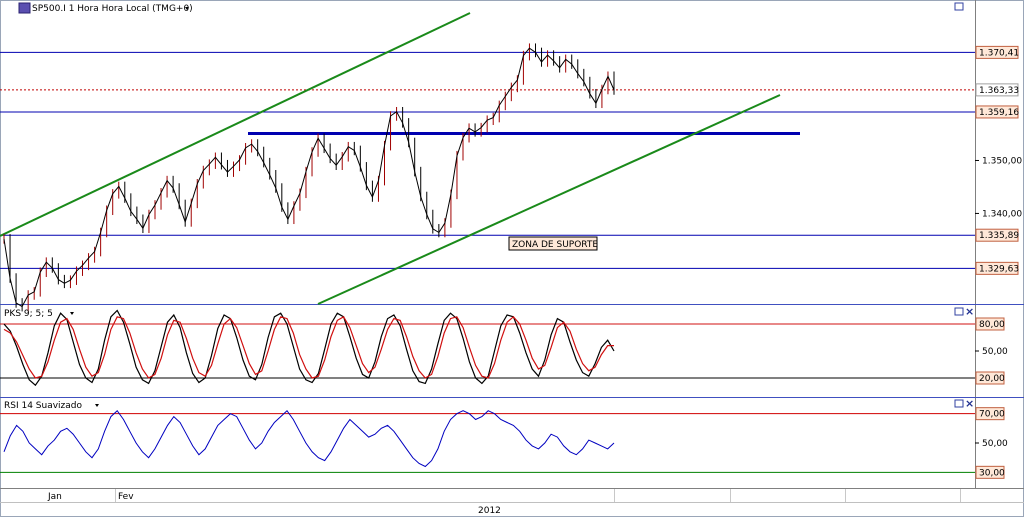 The height and width of the screenshot is (517, 1024). Describe the element at coordinates (28, 314) in the screenshot. I see `stochastic-title: PKS 9; 5; 5` at that location.